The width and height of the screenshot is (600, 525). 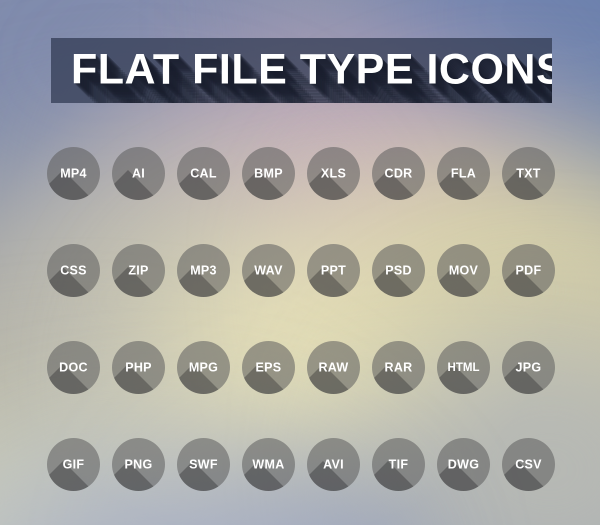 I want to click on file-type-txt-icon: TXT, so click(x=528, y=173).